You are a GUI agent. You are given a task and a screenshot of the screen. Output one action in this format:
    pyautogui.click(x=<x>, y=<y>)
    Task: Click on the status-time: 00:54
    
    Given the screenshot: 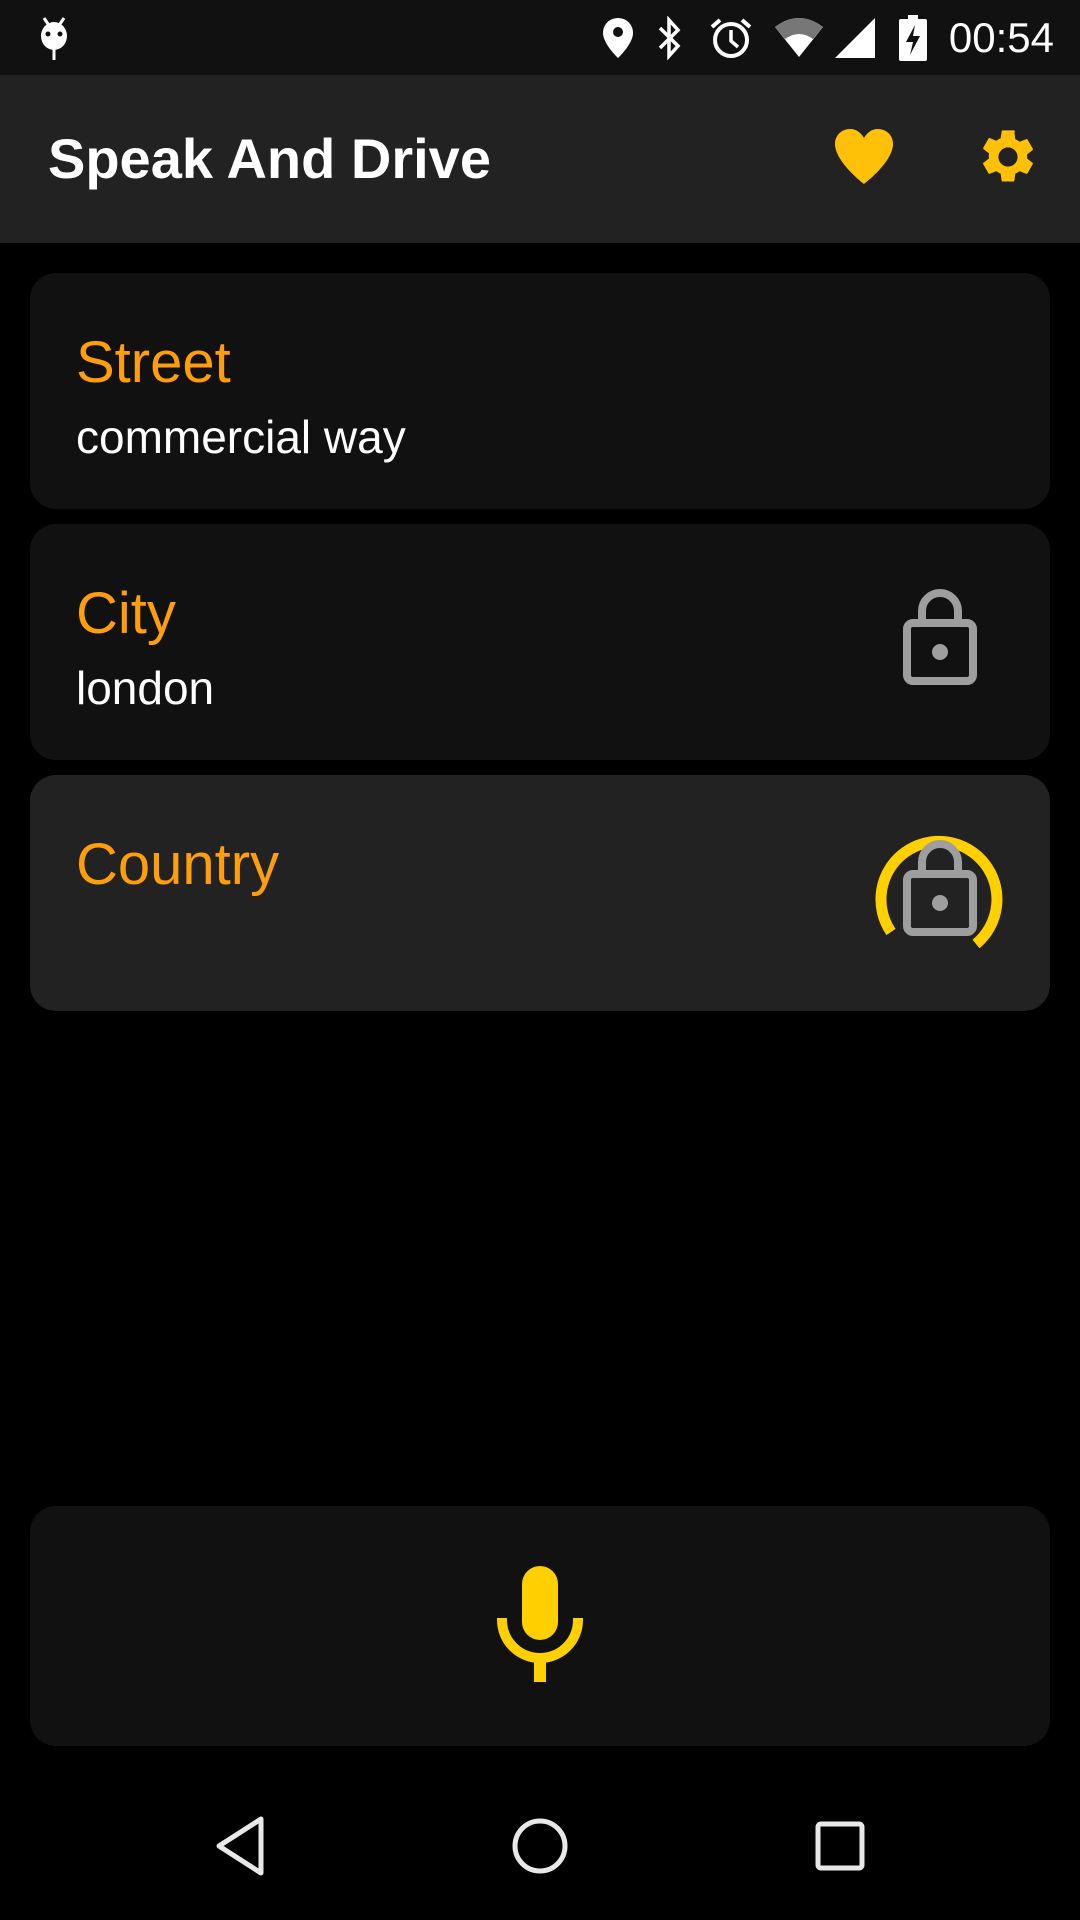 What is the action you would take?
    pyautogui.click(x=1001, y=37)
    